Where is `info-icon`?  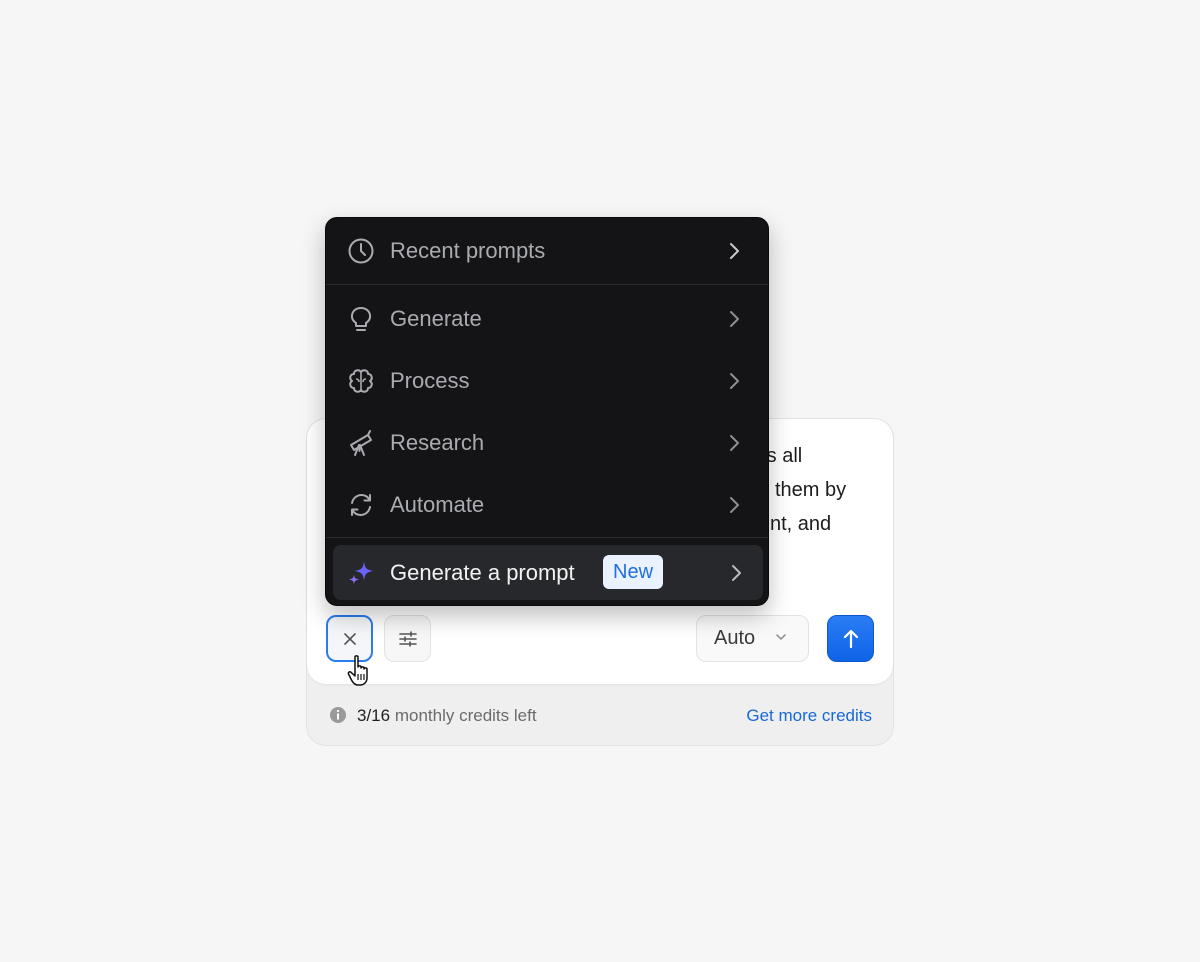
info-icon is located at coordinates (338, 715).